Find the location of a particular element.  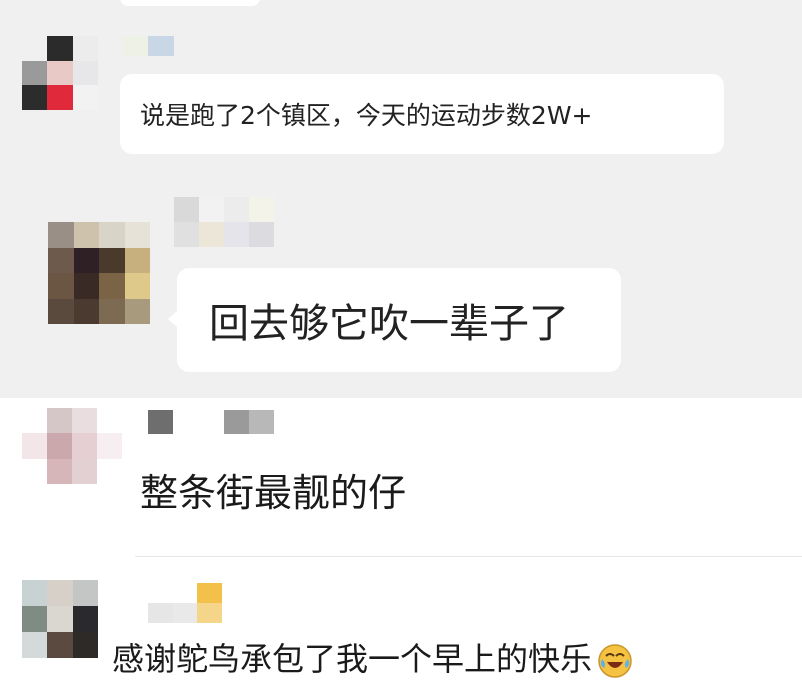

comment-text-row: 感谢鸵鸟承包了我一个早上的快乐 is located at coordinates (373, 657).